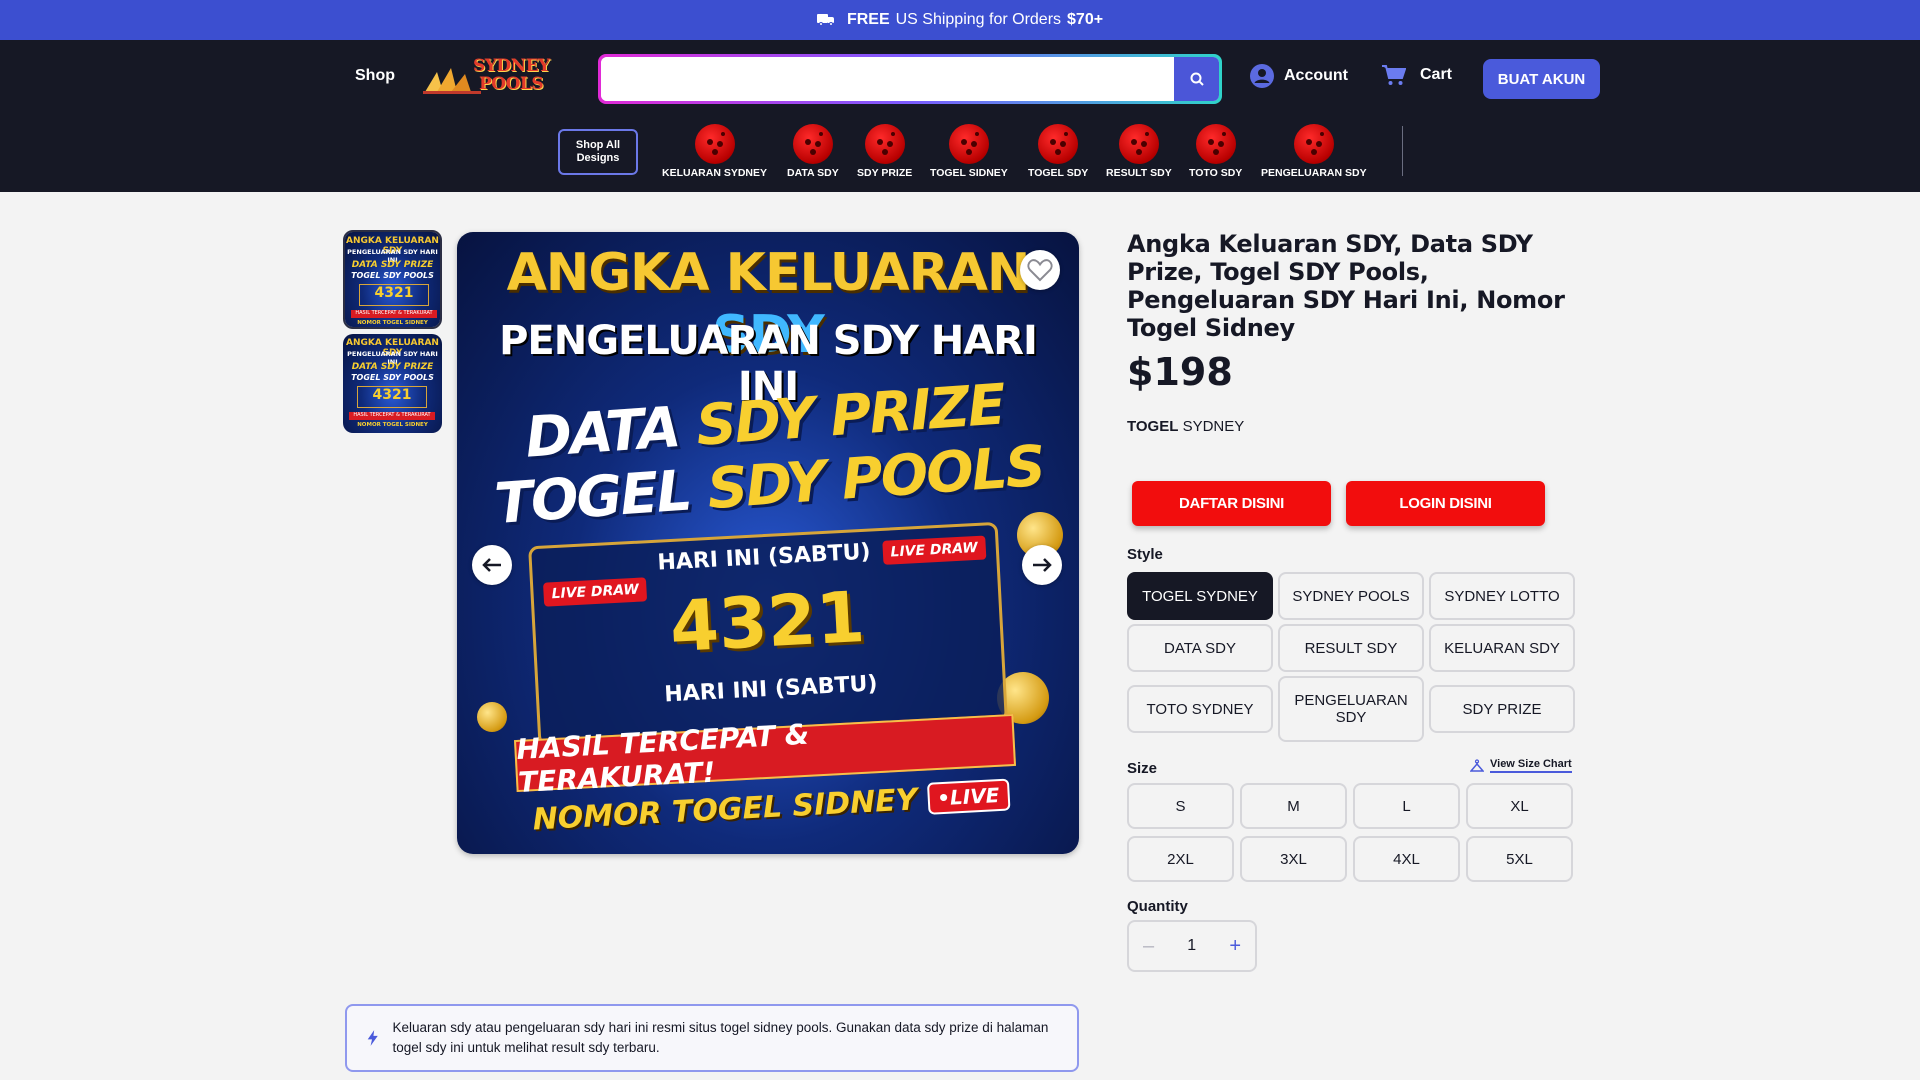  Describe the element at coordinates (375, 76) in the screenshot. I see `shop-link: Shop` at that location.